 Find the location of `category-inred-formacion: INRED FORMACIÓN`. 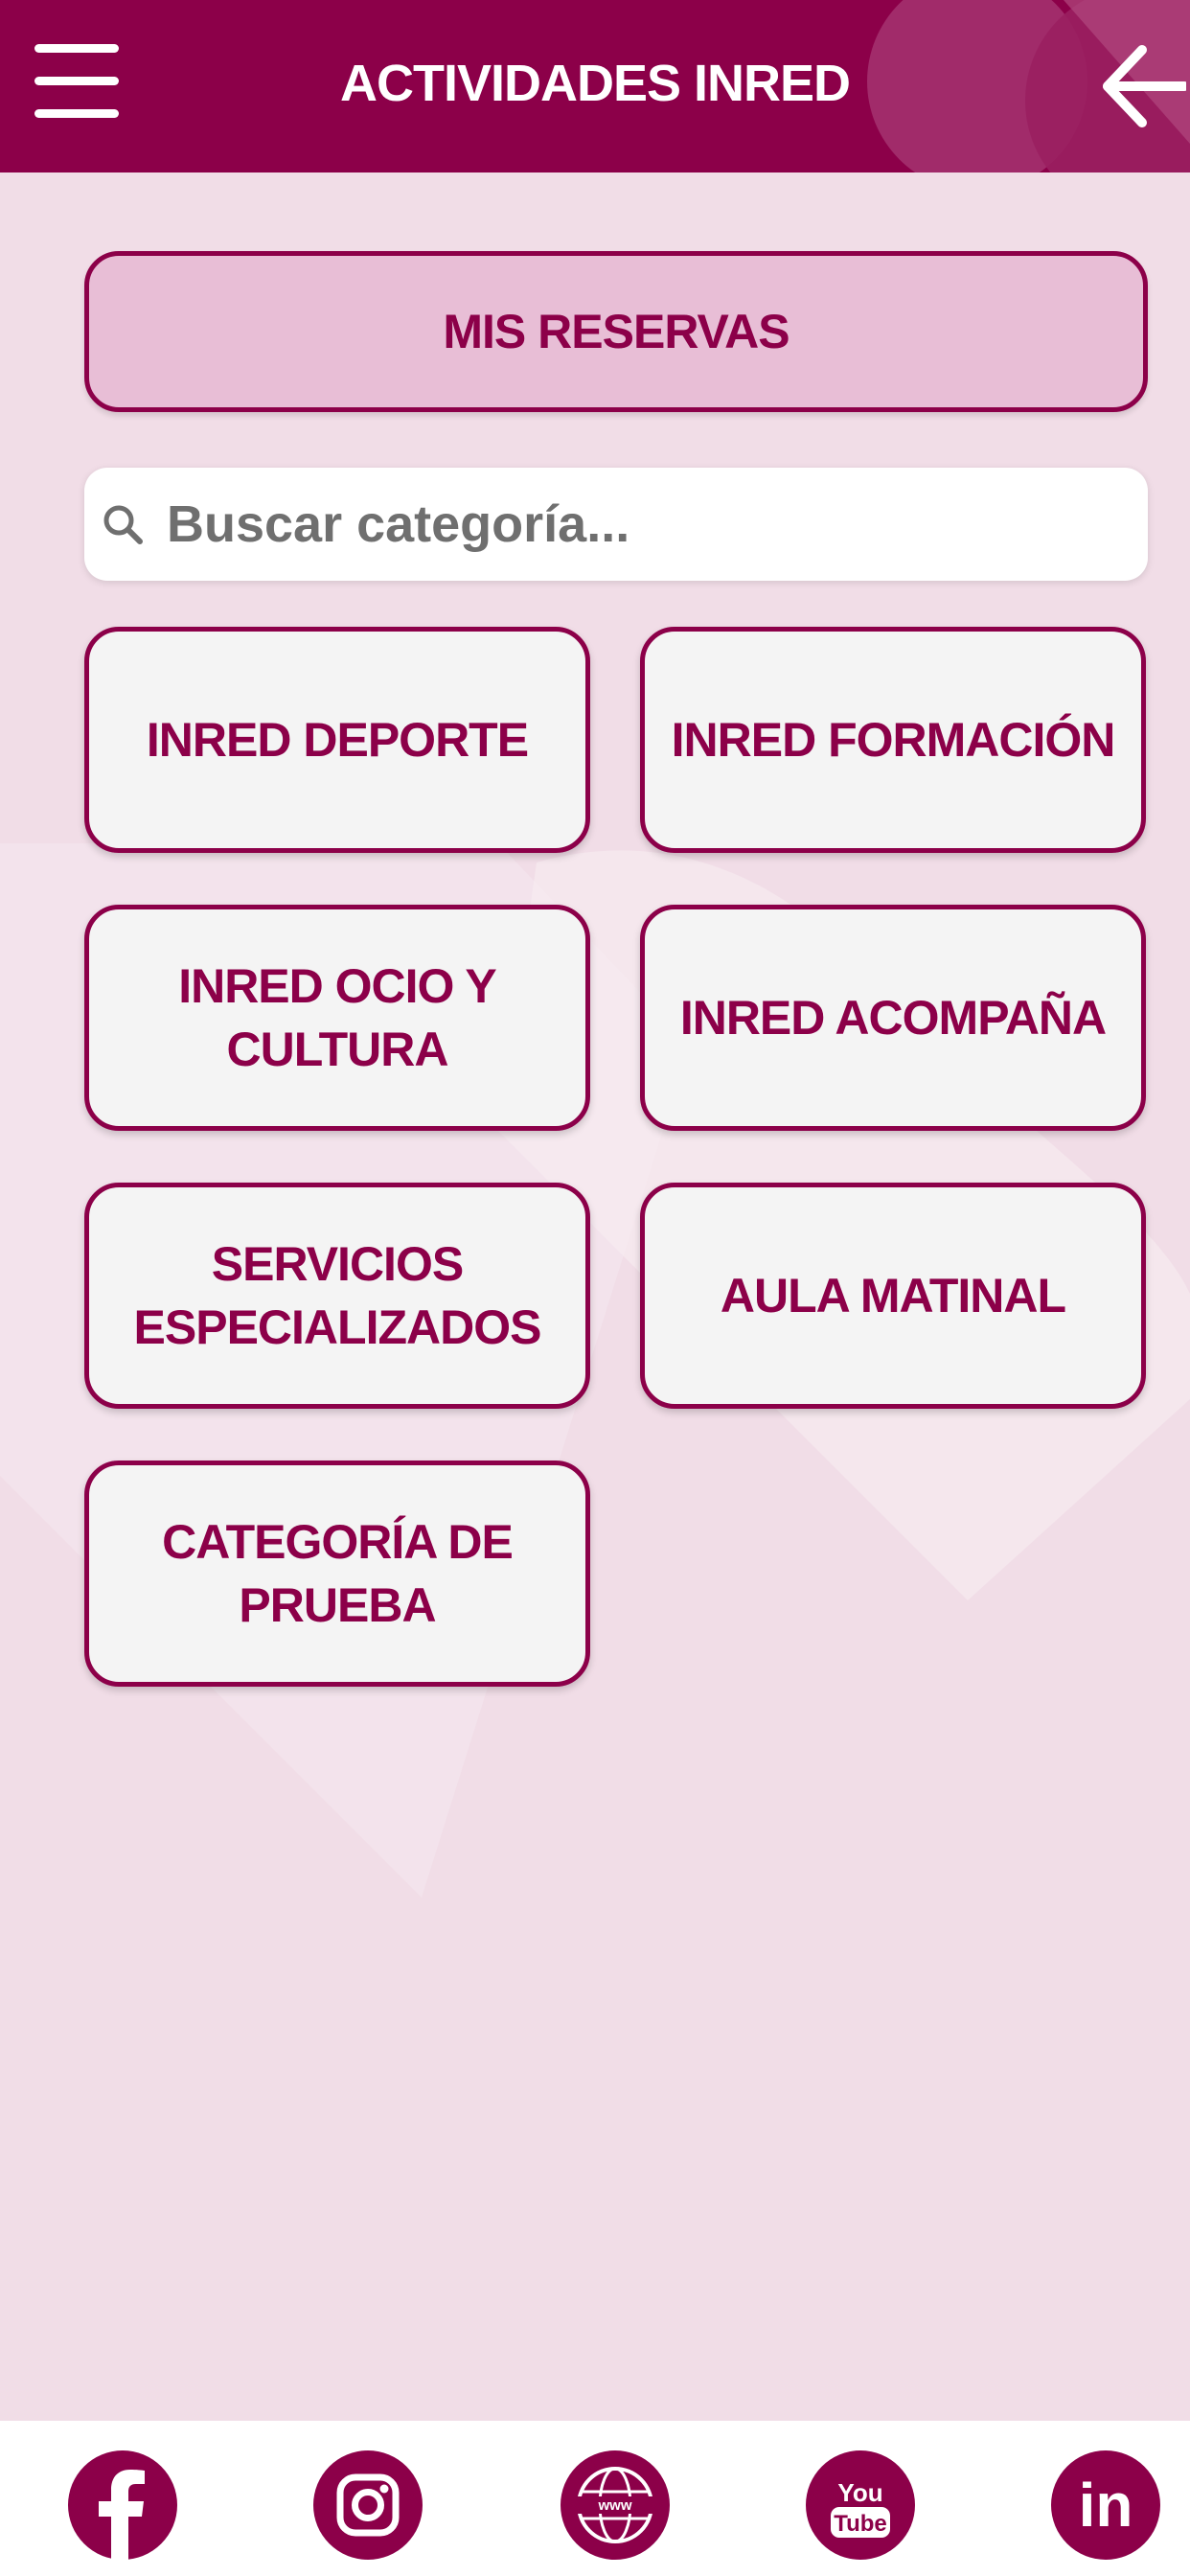

category-inred-formacion: INRED FORMACIÓN is located at coordinates (893, 740).